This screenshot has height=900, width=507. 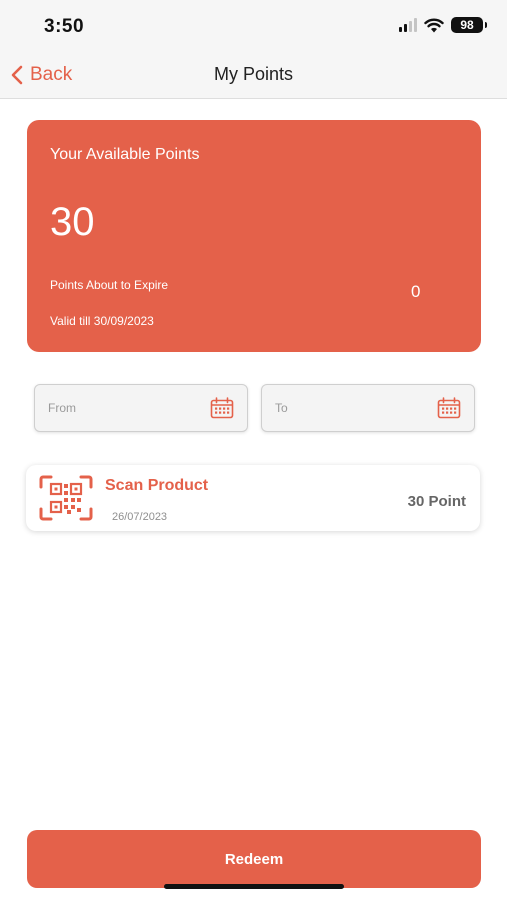 I want to click on nav-bar: Back My Points, so click(x=253, y=75).